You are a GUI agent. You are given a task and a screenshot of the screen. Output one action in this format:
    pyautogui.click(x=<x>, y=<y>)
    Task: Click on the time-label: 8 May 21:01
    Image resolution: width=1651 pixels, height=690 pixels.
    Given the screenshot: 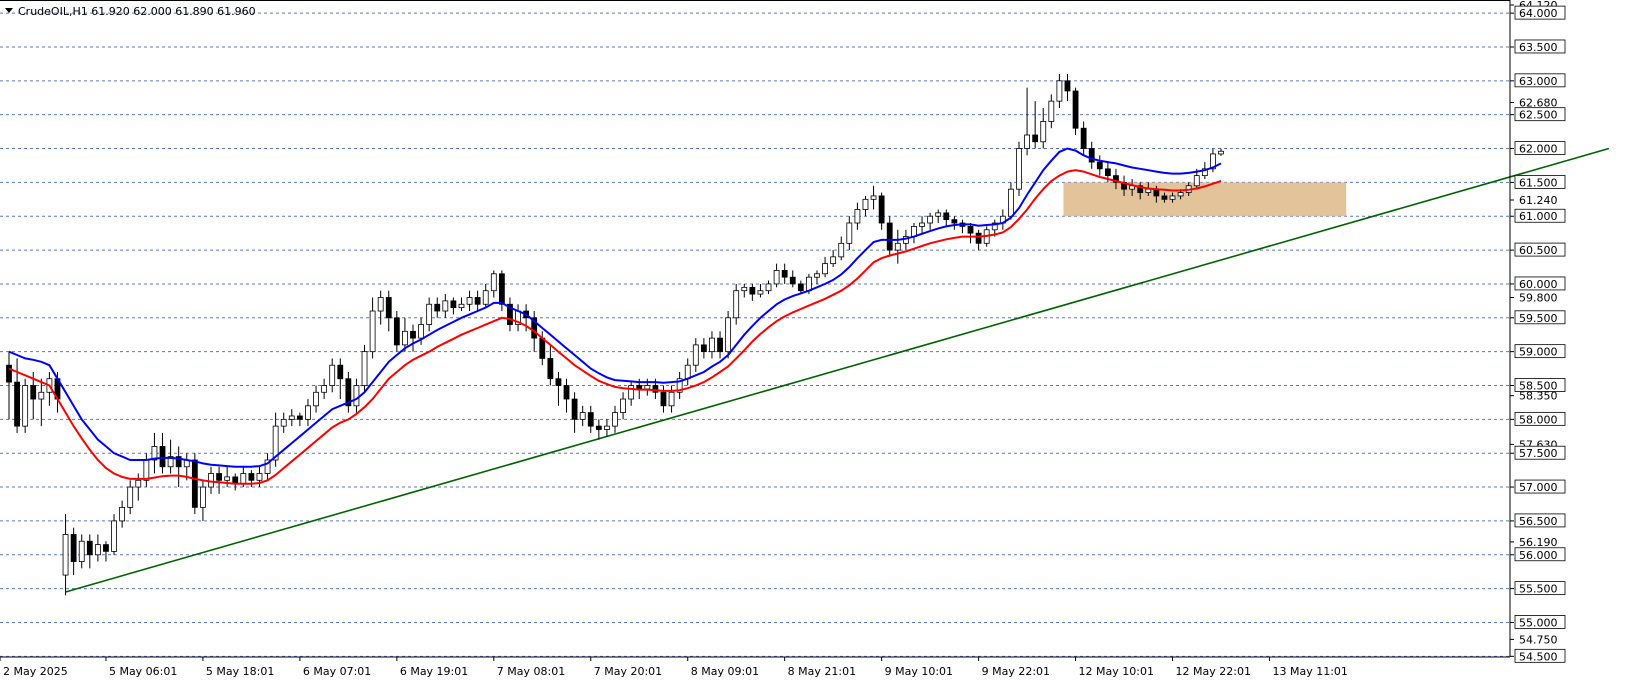 What is the action you would take?
    pyautogui.click(x=822, y=671)
    